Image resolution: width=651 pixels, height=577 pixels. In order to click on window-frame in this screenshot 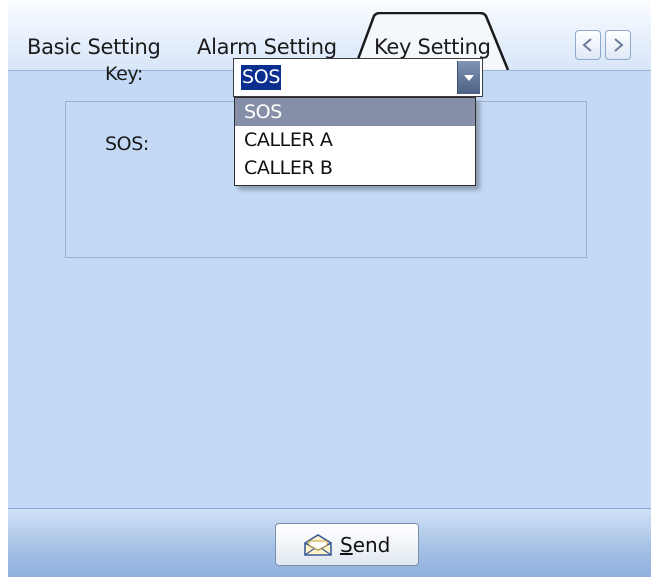, I will do `click(4, 288)`.